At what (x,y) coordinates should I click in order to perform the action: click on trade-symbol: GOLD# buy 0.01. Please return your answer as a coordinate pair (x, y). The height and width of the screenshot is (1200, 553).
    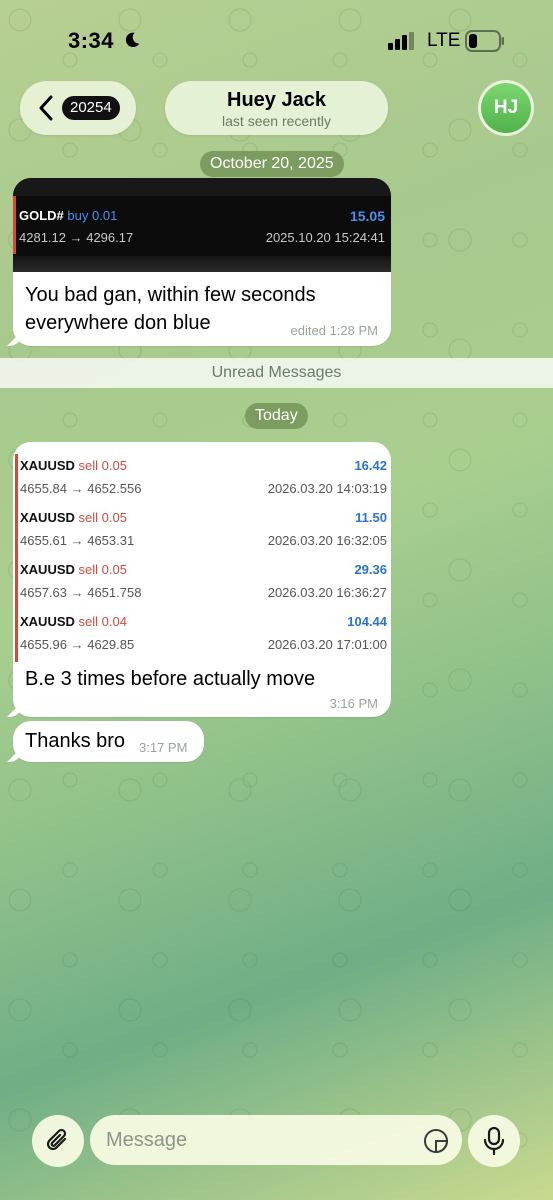
    Looking at the image, I should click on (68, 215).